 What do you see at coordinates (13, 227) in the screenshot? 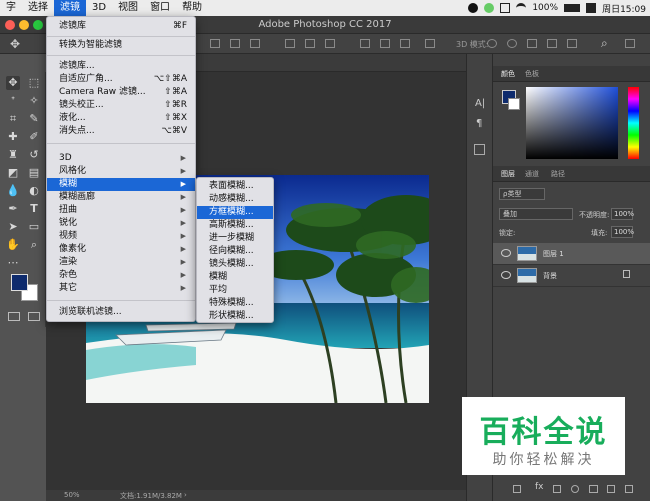
I see `path-select-tool: ➤` at bounding box center [13, 227].